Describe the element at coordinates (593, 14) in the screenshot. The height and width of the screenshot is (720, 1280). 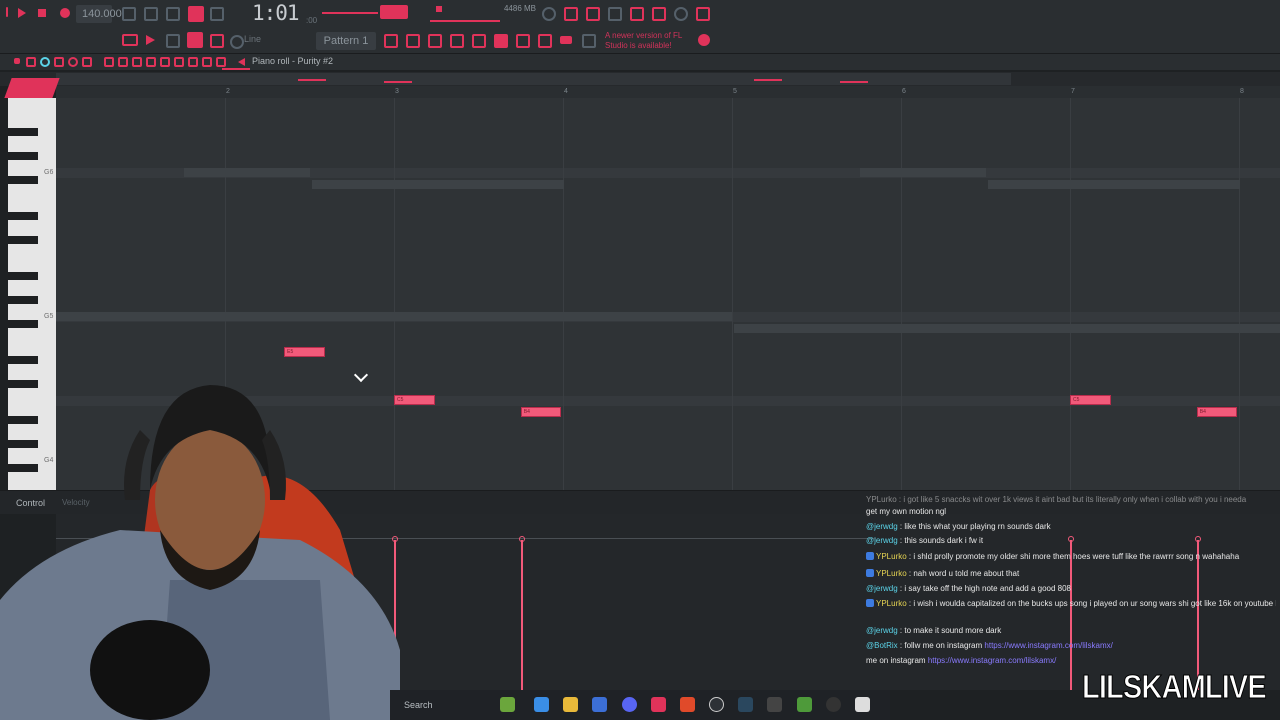
I see `microphone-icon` at that location.